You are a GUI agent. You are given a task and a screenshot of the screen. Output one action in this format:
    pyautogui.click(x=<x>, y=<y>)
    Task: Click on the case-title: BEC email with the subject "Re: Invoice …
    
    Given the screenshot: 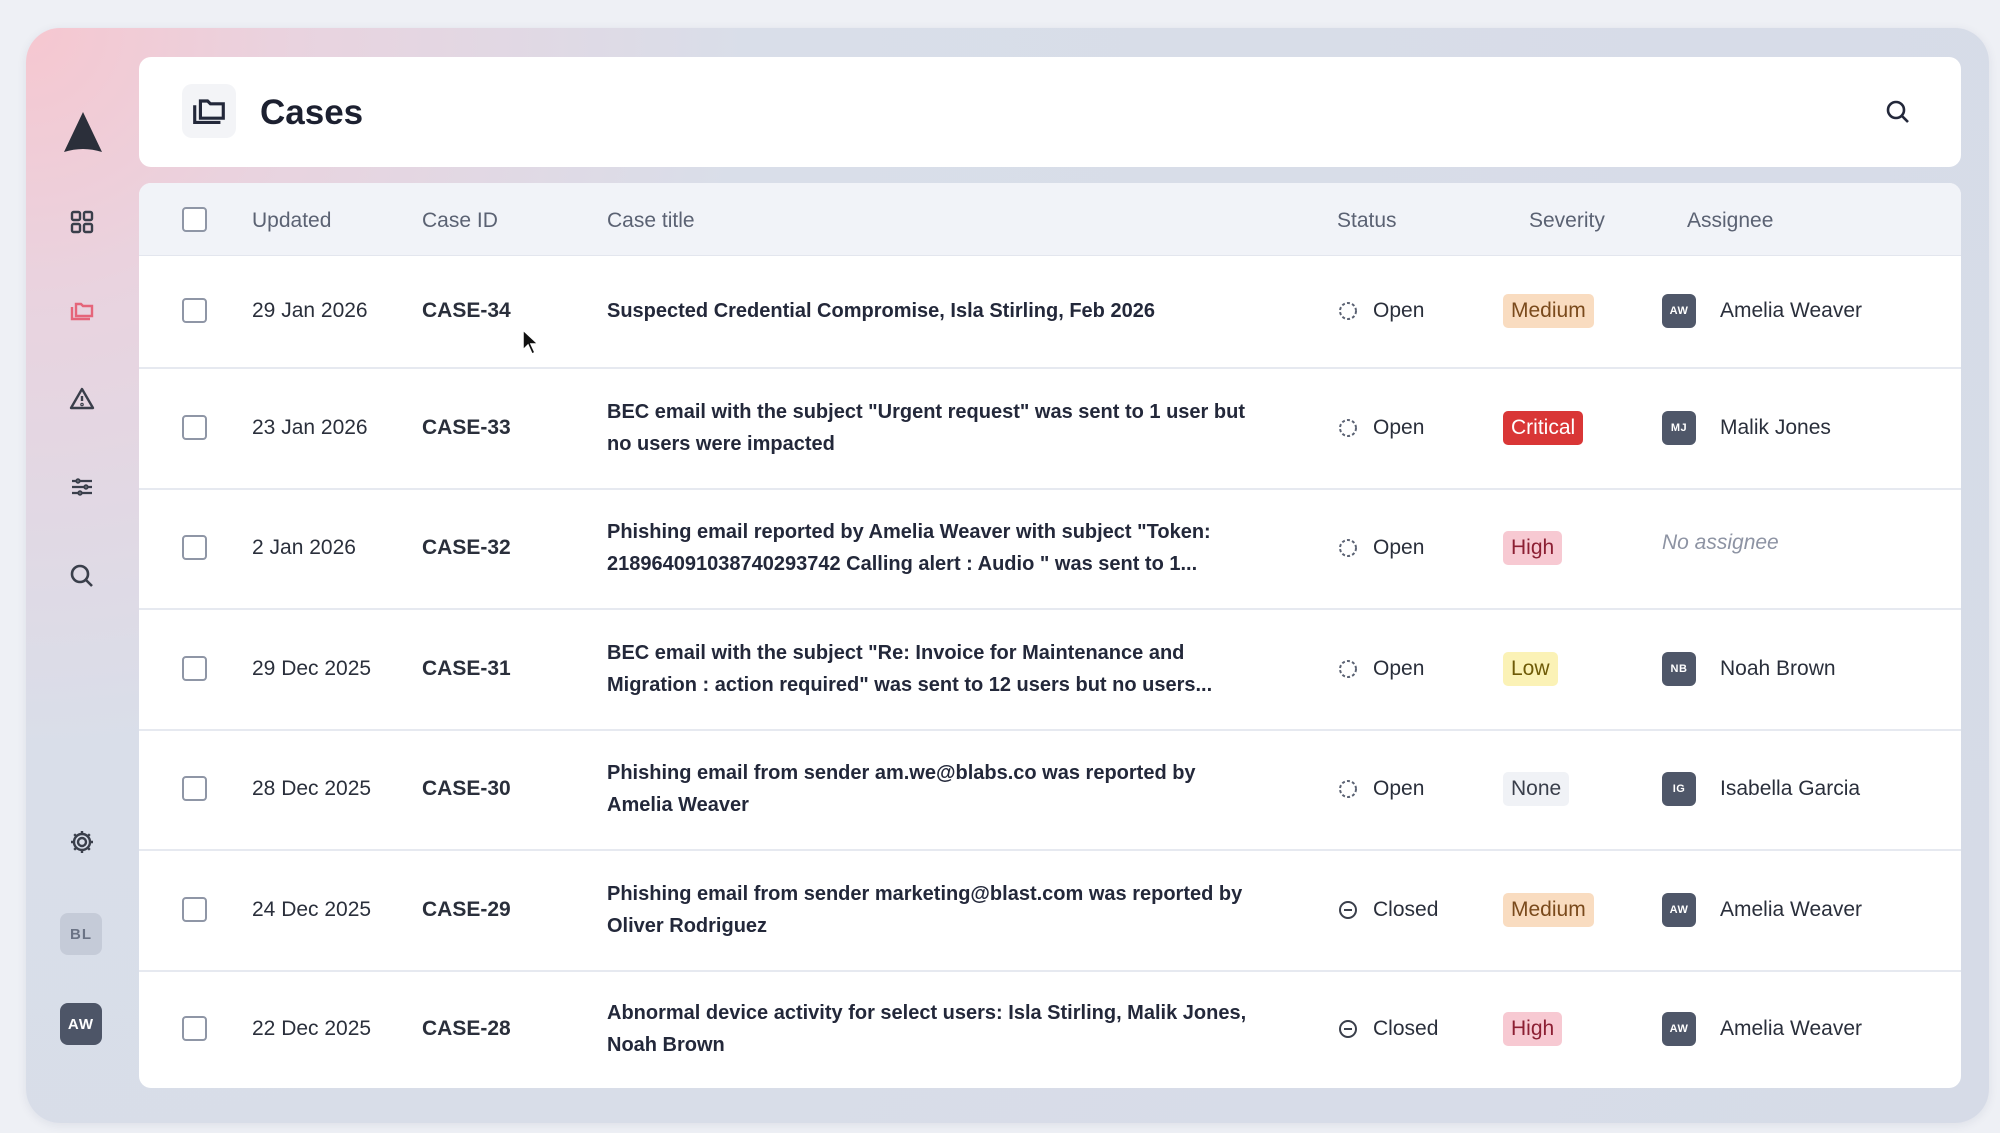 What is the action you would take?
    pyautogui.click(x=932, y=669)
    